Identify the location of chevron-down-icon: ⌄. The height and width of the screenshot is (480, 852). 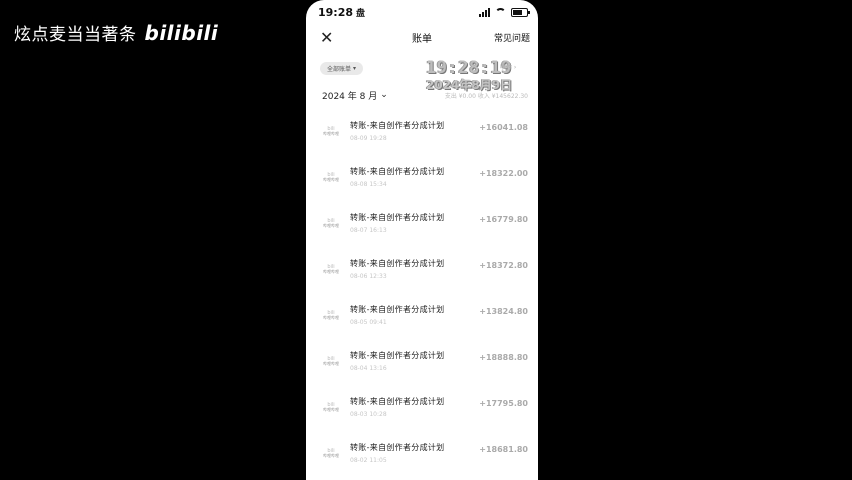
(384, 95).